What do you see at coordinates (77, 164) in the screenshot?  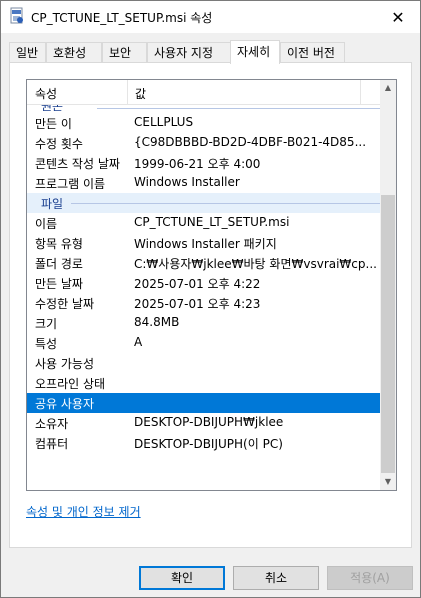 I see `property-name: 콘텐츠 작성 날짜` at bounding box center [77, 164].